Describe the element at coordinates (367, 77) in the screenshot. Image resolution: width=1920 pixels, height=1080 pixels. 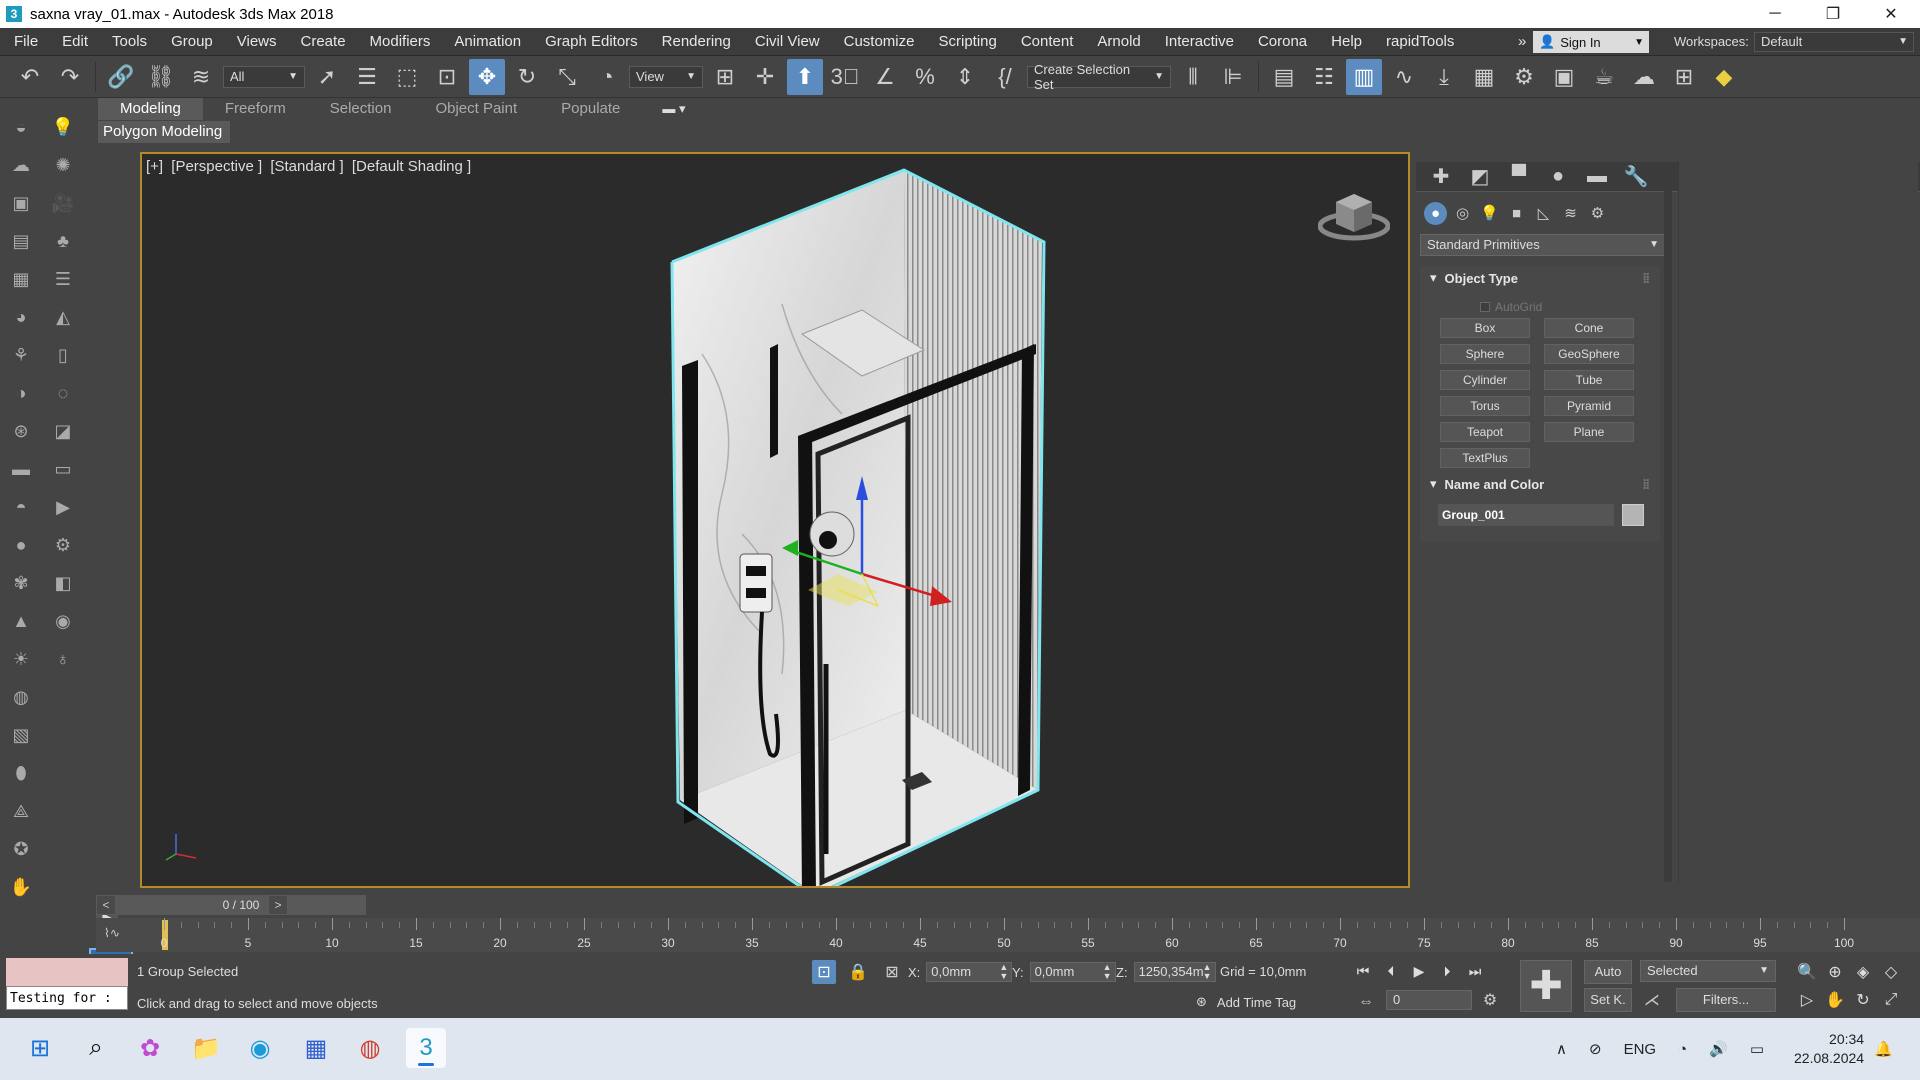
I see `select-by-name-icon: ☰` at that location.